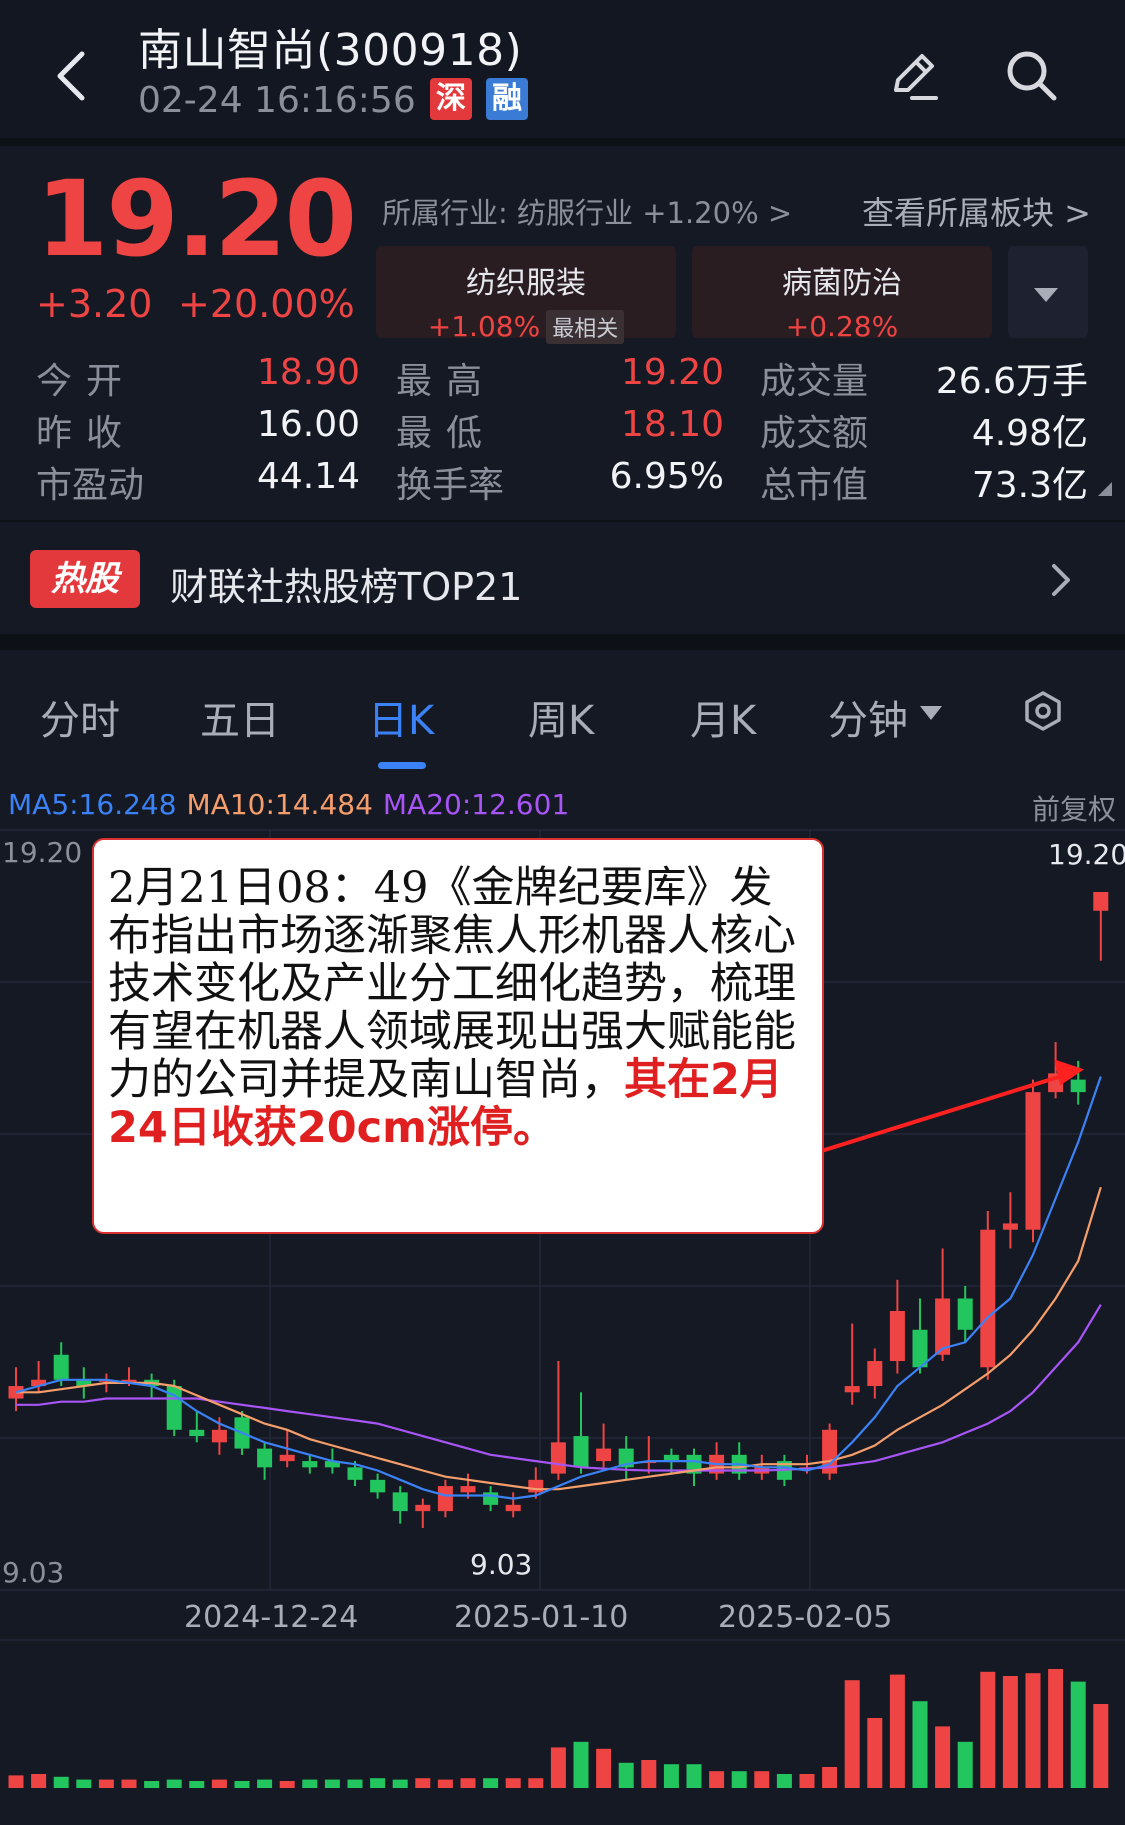  Describe the element at coordinates (308, 424) in the screenshot. I see `stat-prev-close: 16.00` at that location.